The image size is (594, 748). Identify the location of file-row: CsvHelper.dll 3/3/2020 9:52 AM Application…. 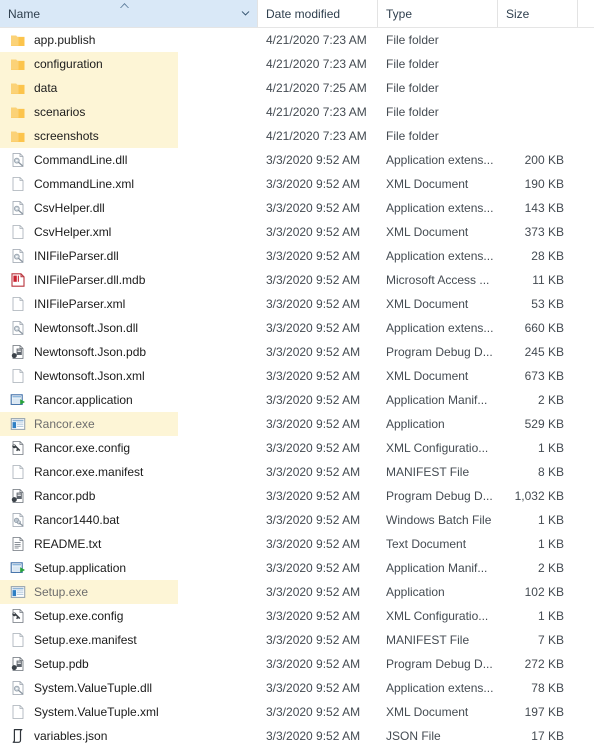
(297, 208).